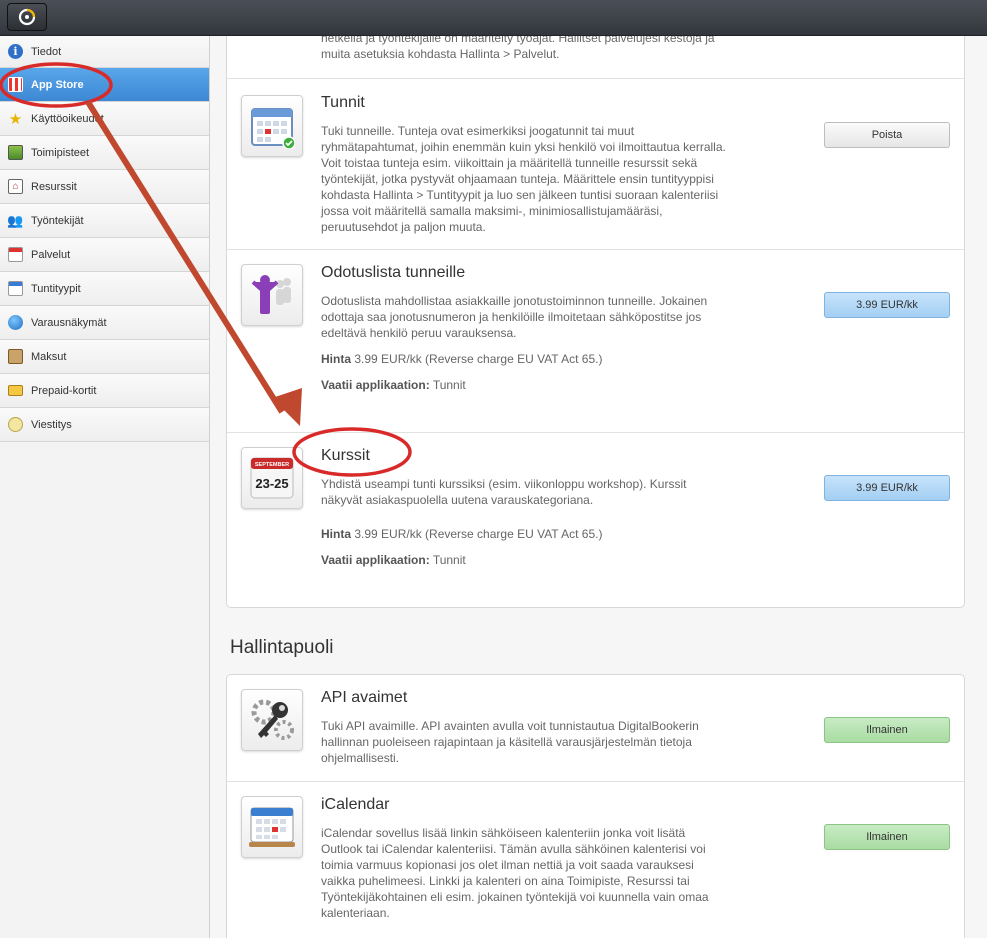 Image resolution: width=987 pixels, height=938 pixels. I want to click on key-gears-icon, so click(272, 719).